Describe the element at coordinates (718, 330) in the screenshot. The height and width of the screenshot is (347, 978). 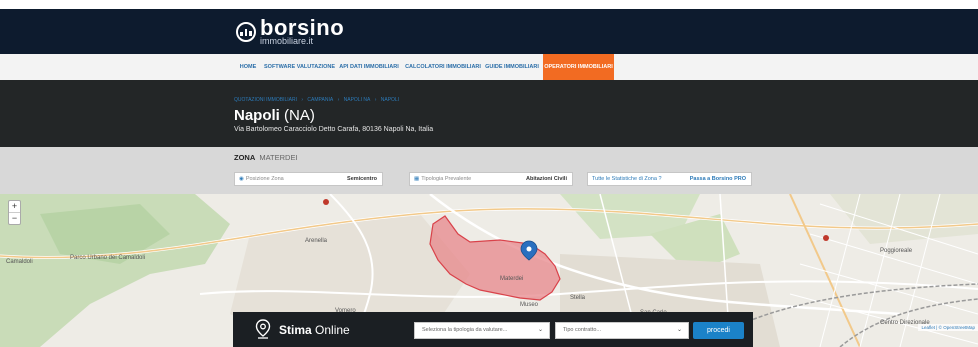
I see `procedi-button: procedi` at that location.